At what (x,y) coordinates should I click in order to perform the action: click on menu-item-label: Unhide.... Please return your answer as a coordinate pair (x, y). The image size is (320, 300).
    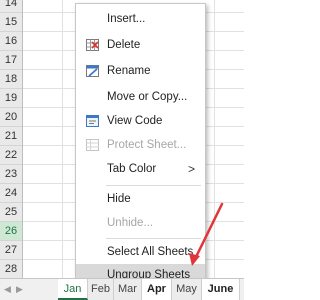
    Looking at the image, I should click on (130, 223).